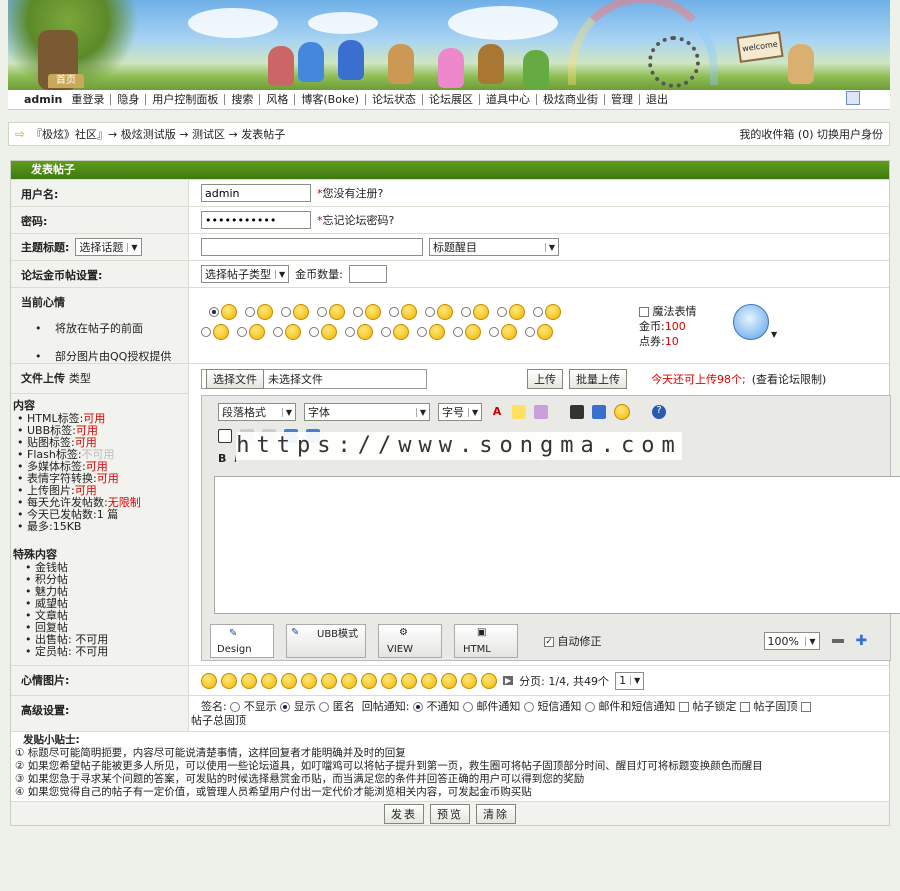 The height and width of the screenshot is (891, 900). I want to click on table-icon, so click(225, 436).